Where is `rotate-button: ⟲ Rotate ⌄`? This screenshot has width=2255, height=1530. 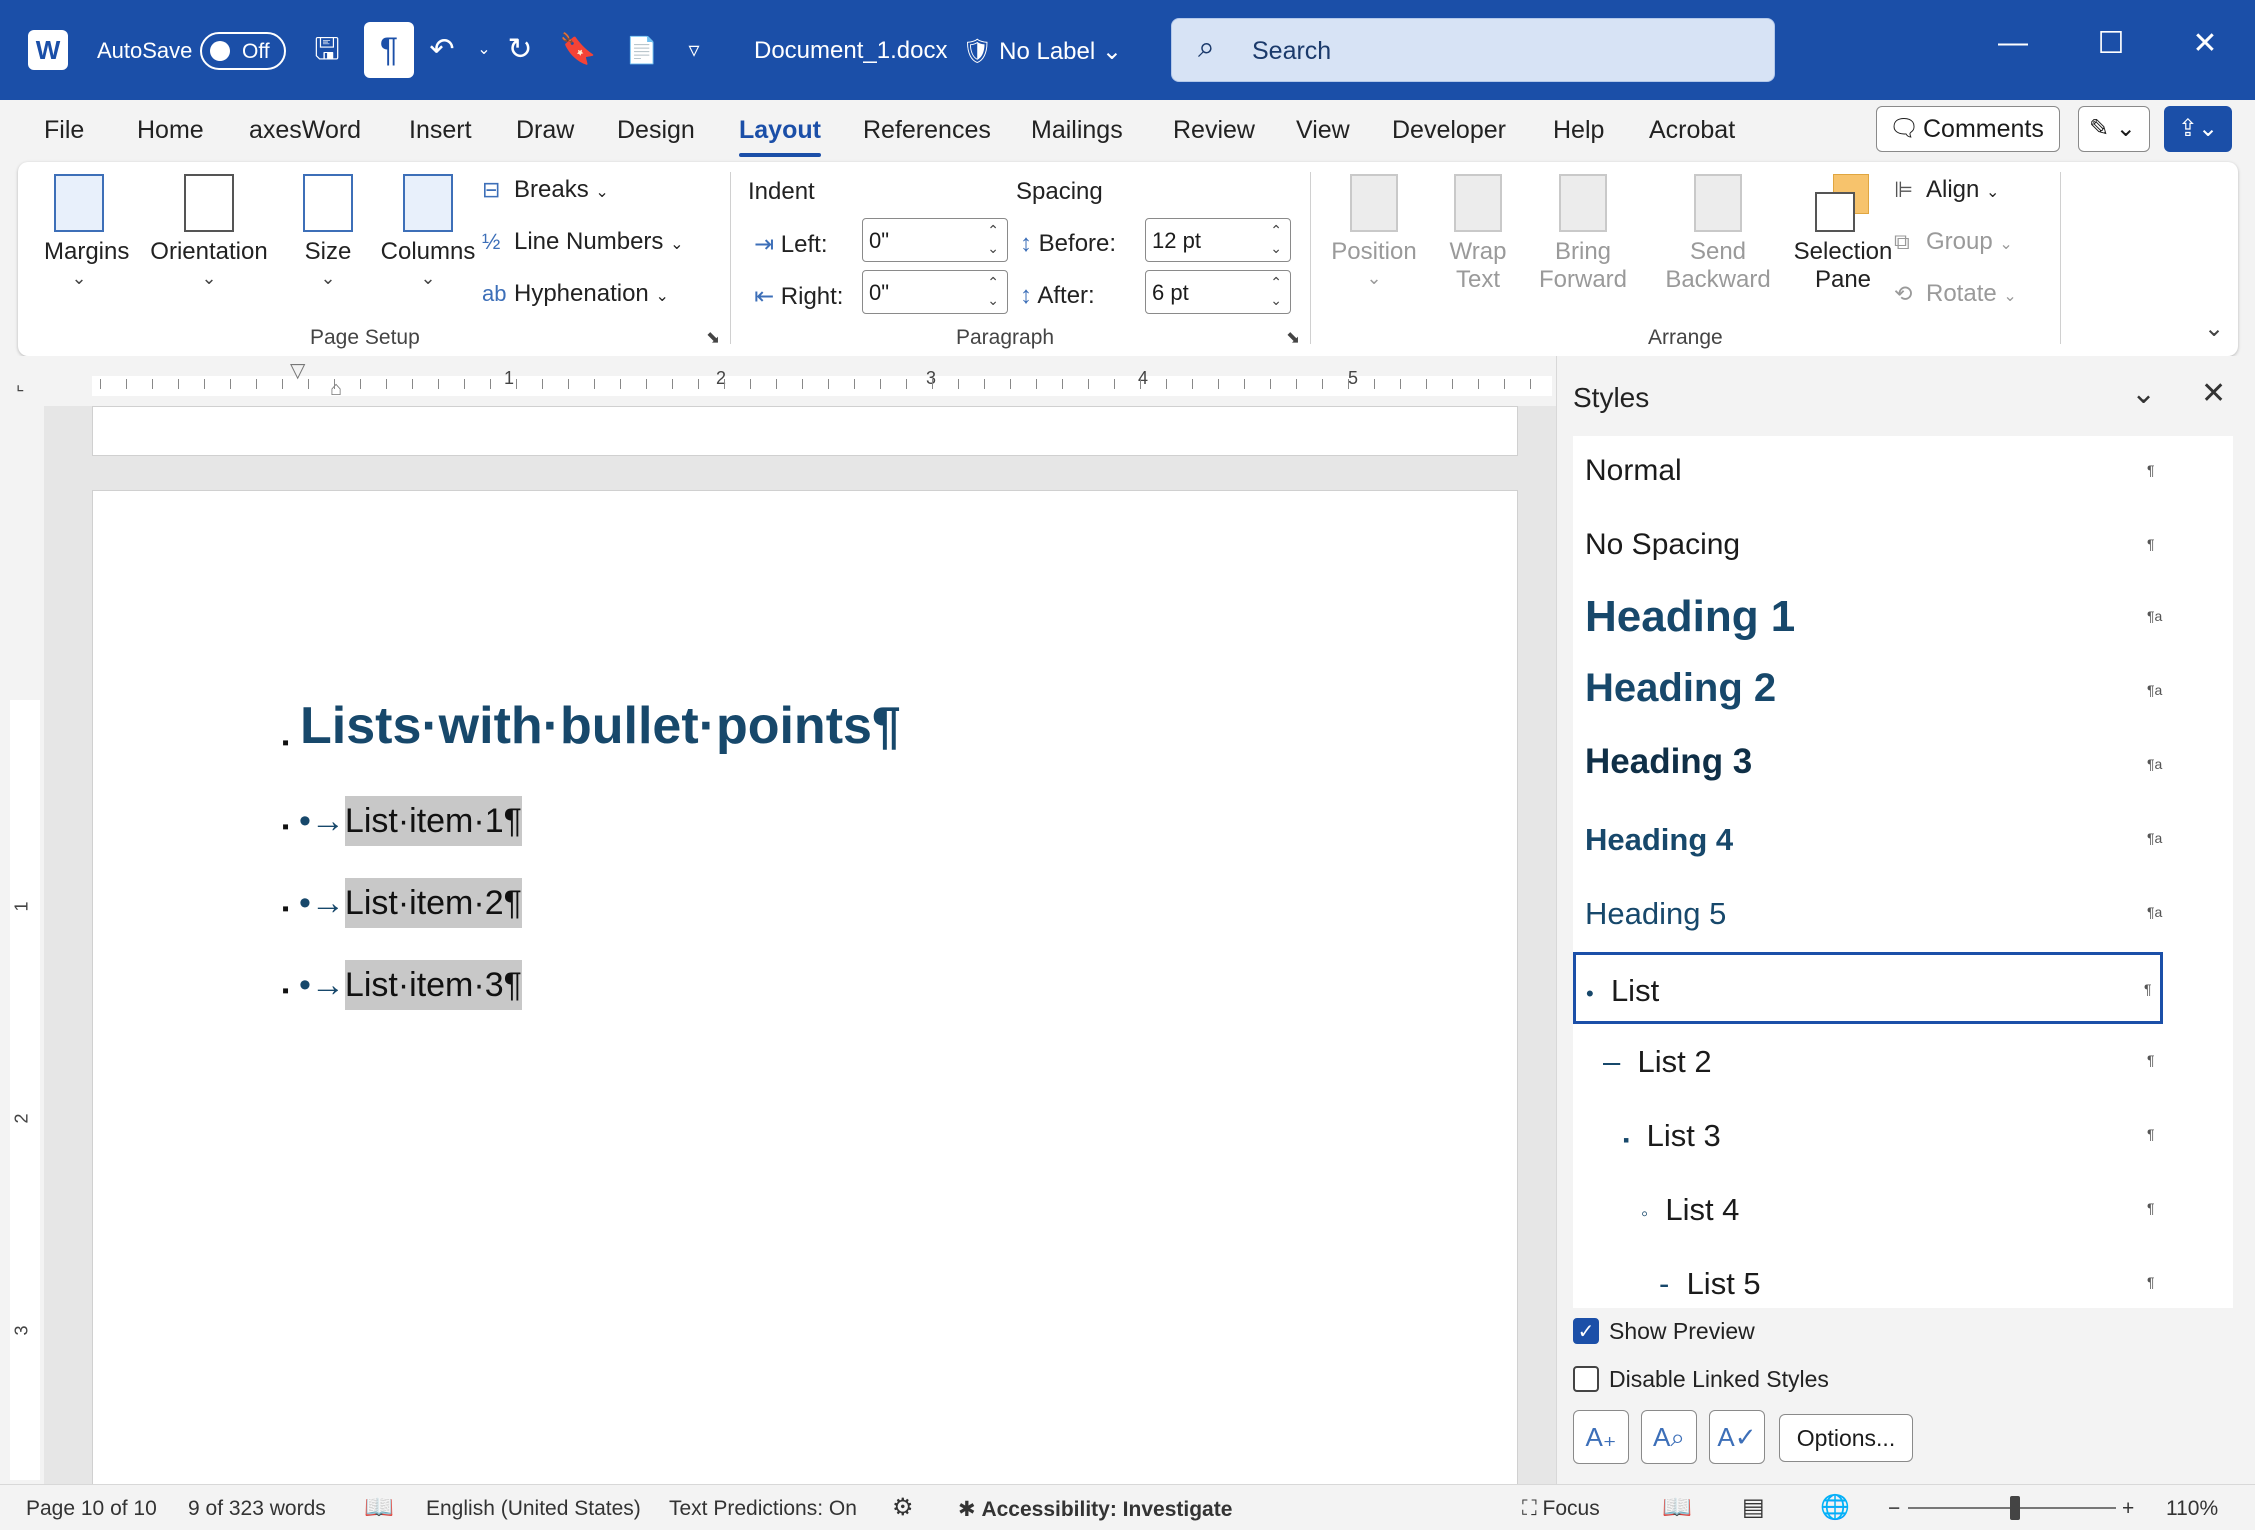
rotate-button: ⟲ Rotate ⌄ is located at coordinates (1955, 294).